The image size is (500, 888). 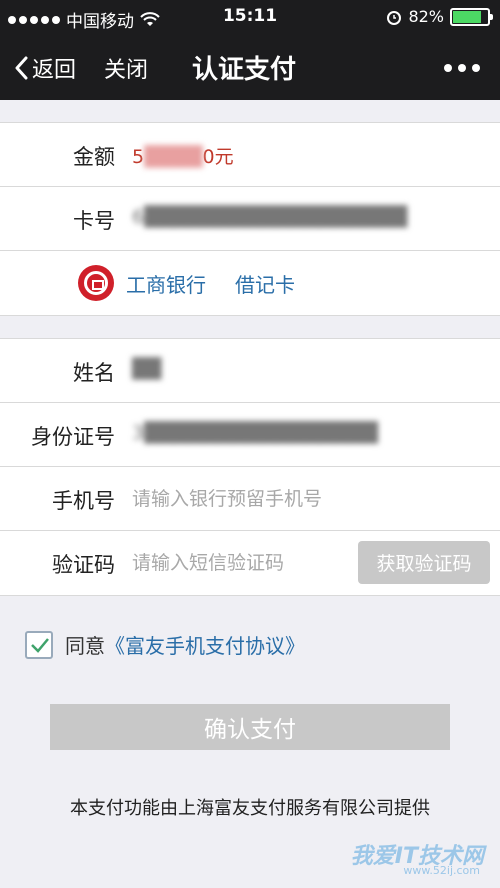 I want to click on carrier-name: 中国移动, so click(x=100, y=22).